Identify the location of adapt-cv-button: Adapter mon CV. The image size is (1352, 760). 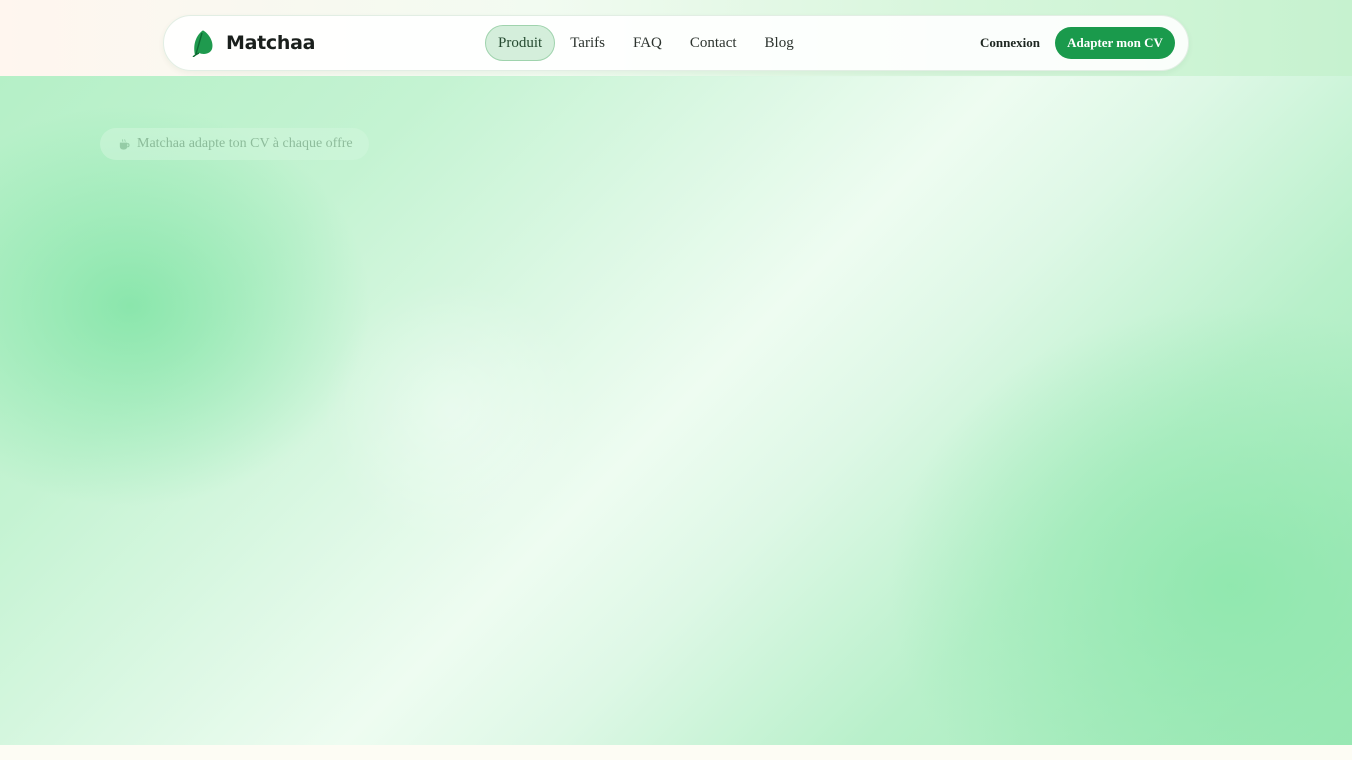
(1115, 43).